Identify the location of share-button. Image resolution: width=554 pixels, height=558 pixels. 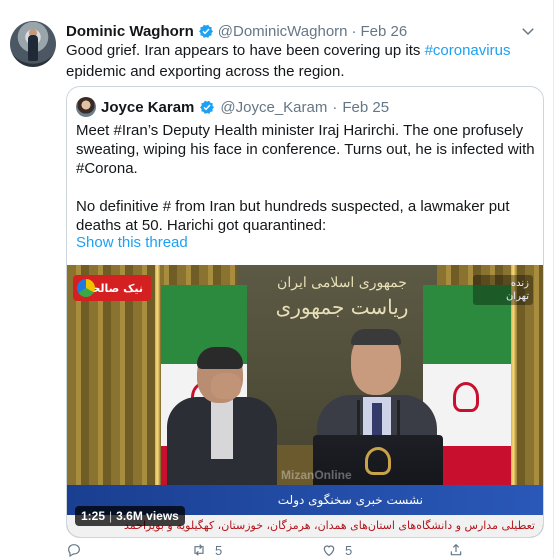
(456, 550).